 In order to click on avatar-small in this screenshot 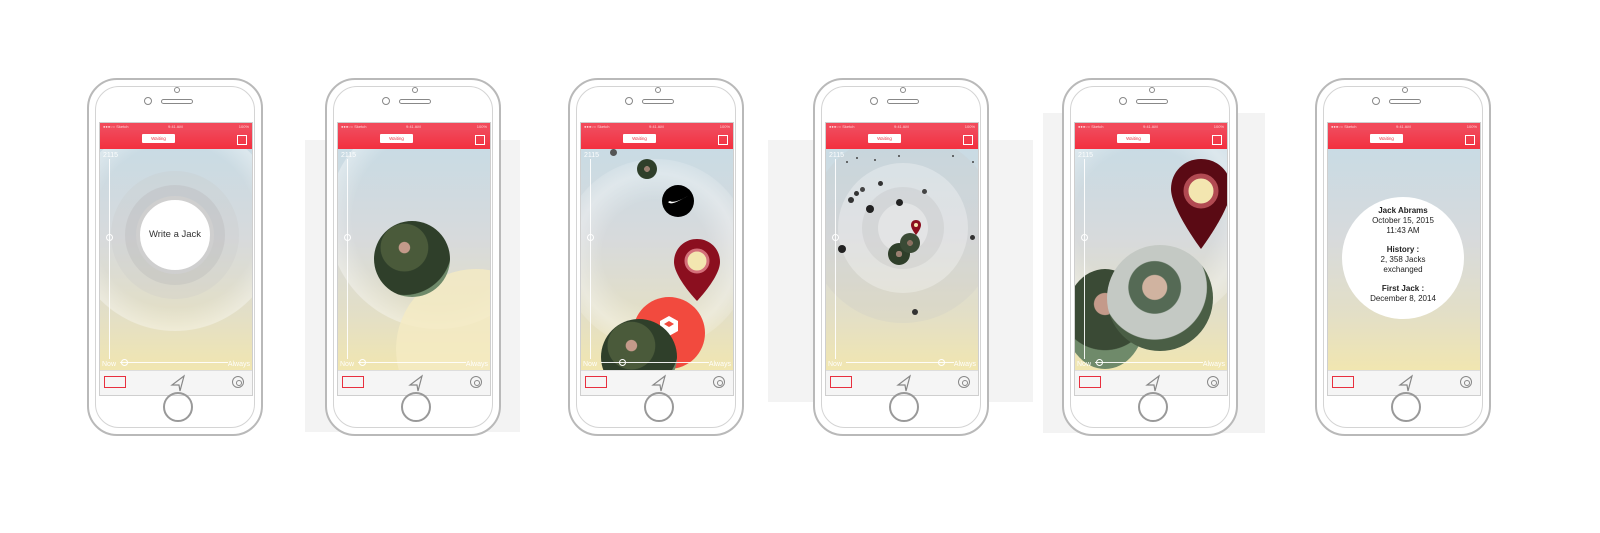, I will do `click(647, 169)`.